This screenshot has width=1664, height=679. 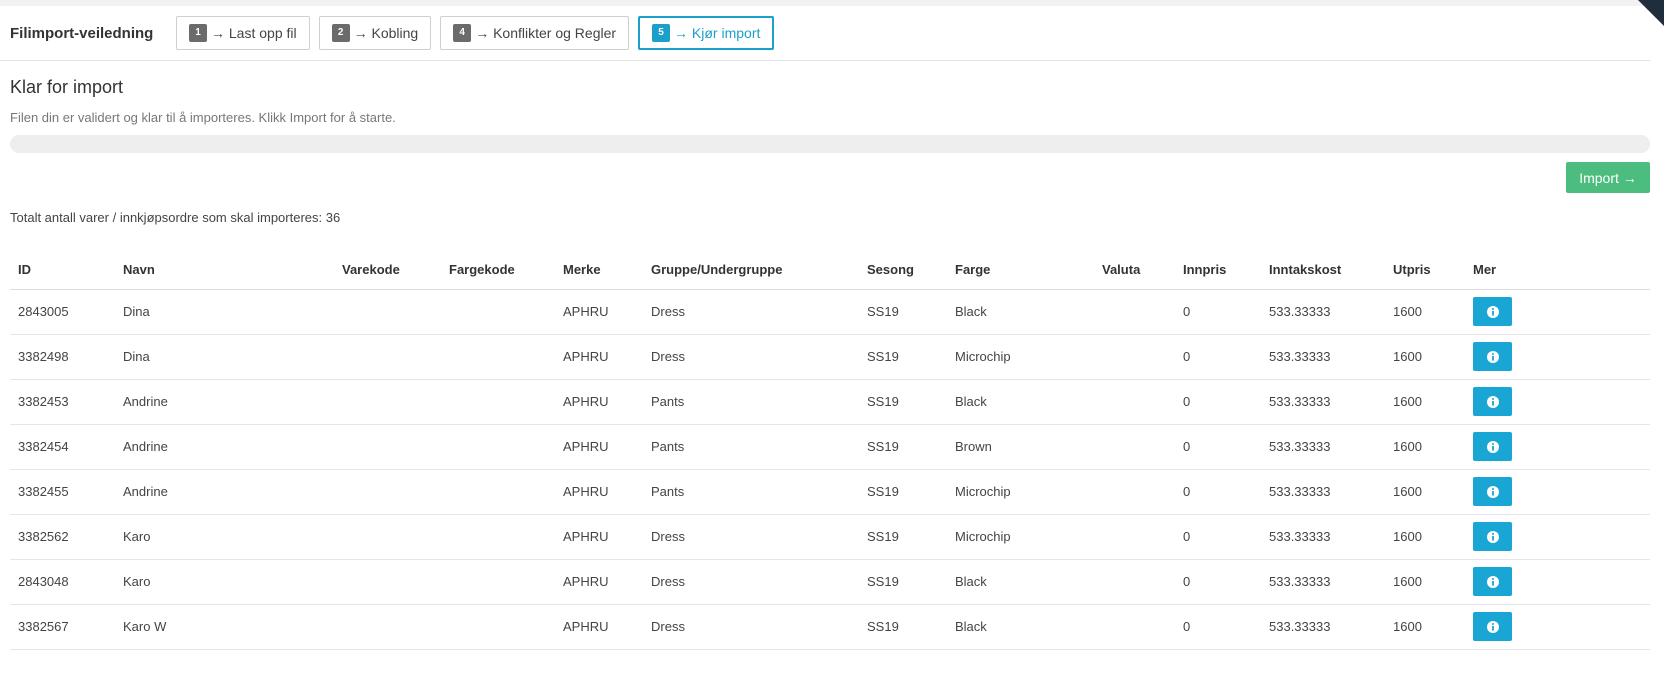 What do you see at coordinates (62, 270) in the screenshot?
I see `column-header-id: ID` at bounding box center [62, 270].